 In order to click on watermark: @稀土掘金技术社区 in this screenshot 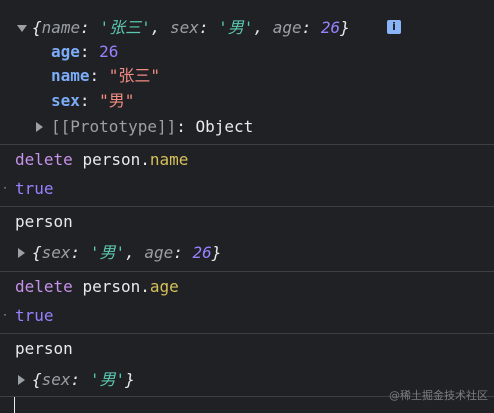, I will do `click(438, 395)`.